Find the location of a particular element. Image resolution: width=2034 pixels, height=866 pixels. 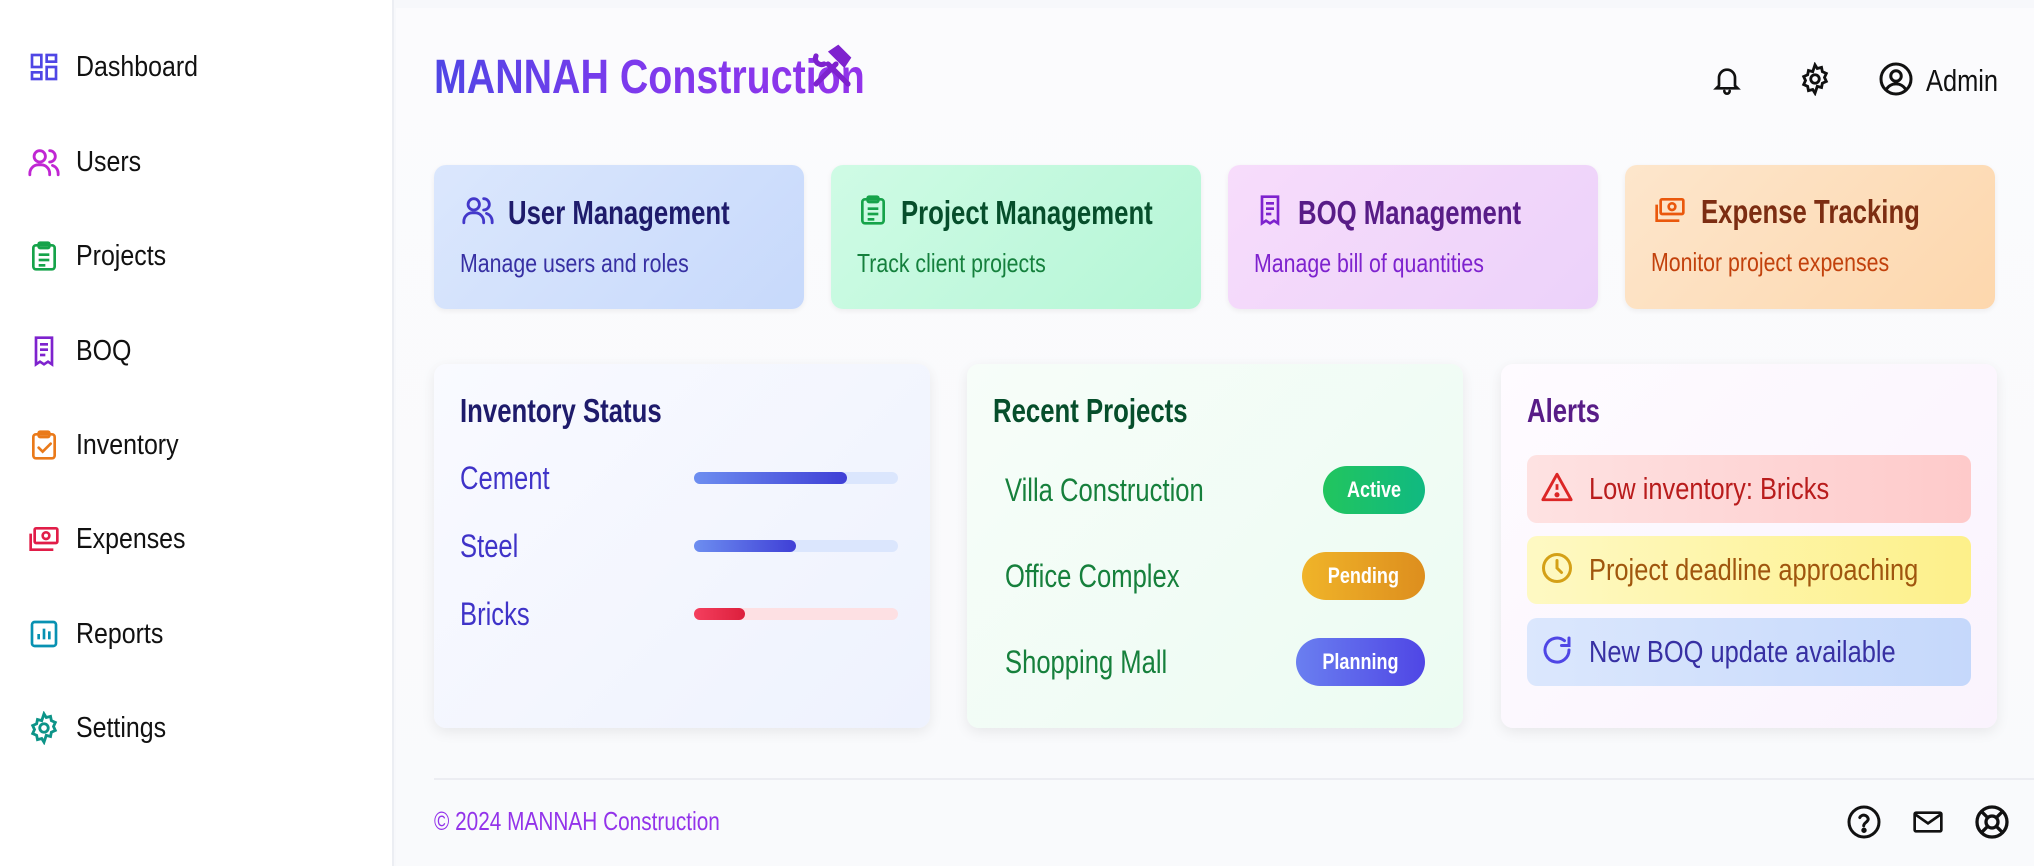

sidebar-item-label: Users is located at coordinates (109, 161).